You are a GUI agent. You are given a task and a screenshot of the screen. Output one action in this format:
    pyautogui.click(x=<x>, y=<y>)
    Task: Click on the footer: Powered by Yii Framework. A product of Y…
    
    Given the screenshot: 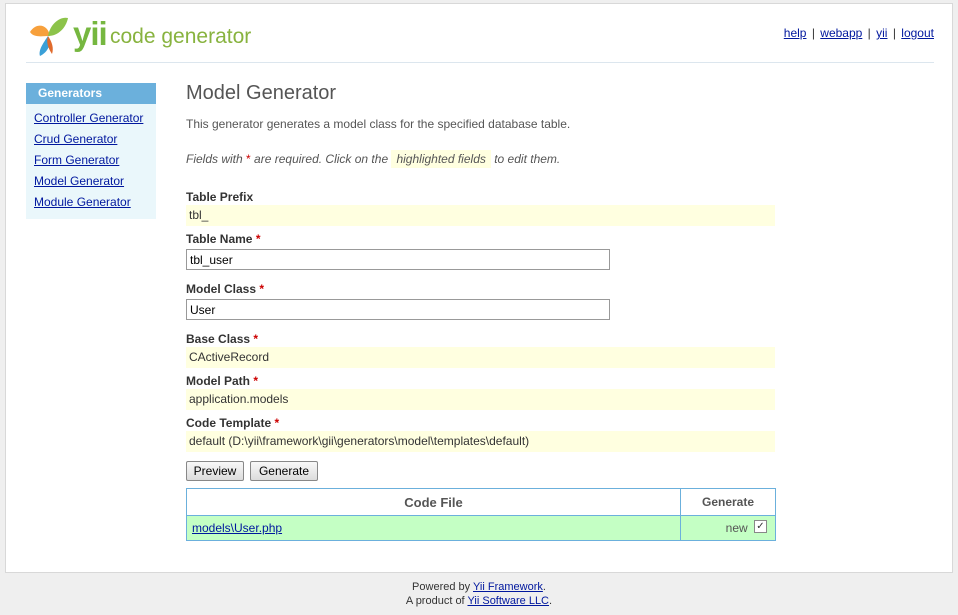 What is the action you would take?
    pyautogui.click(x=479, y=594)
    